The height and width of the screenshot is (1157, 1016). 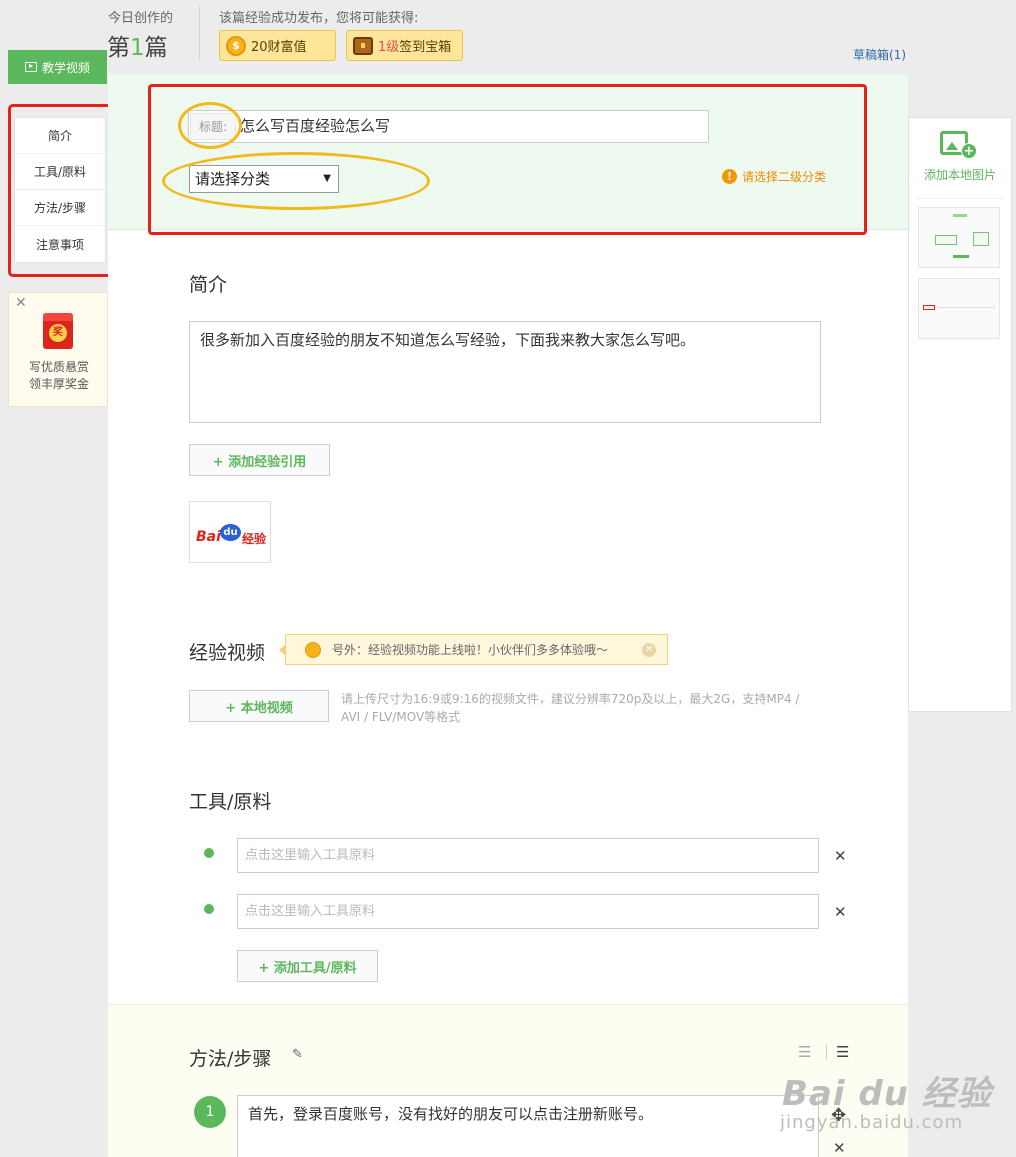 What do you see at coordinates (230, 1059) in the screenshot?
I see `steps-heading: 方法/步骤` at bounding box center [230, 1059].